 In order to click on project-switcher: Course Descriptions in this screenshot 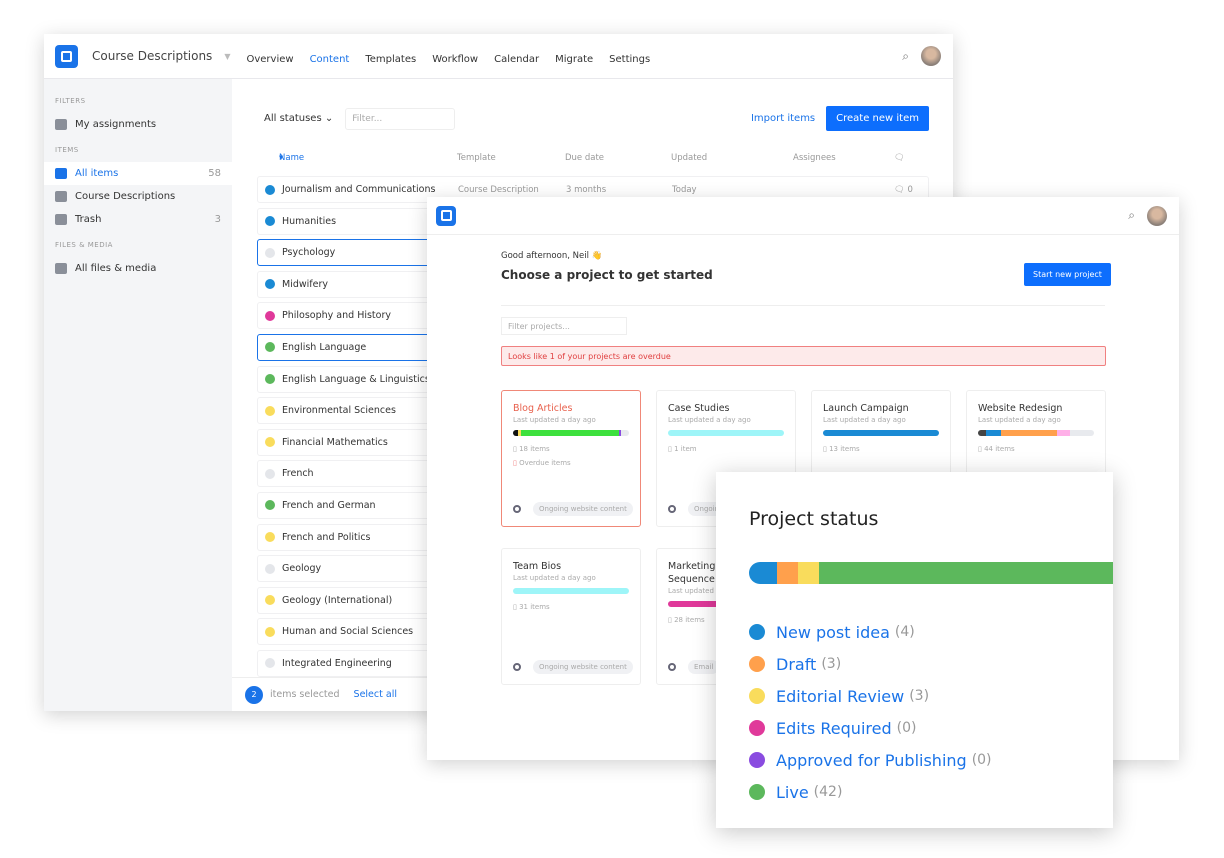, I will do `click(152, 56)`.